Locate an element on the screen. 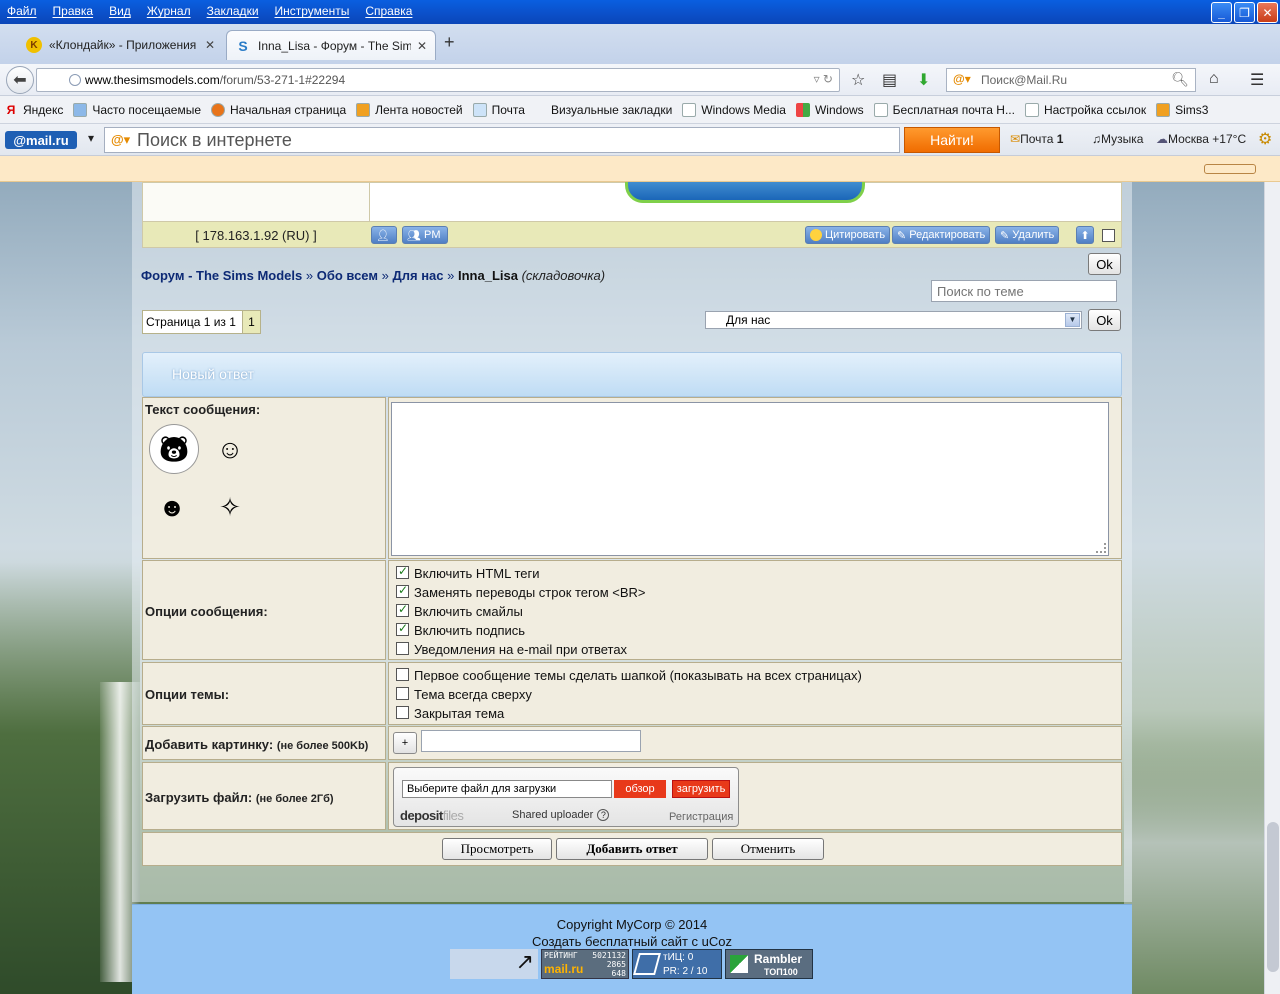 This screenshot has height=994, width=1280. closed-topic-checkbox is located at coordinates (402, 712).